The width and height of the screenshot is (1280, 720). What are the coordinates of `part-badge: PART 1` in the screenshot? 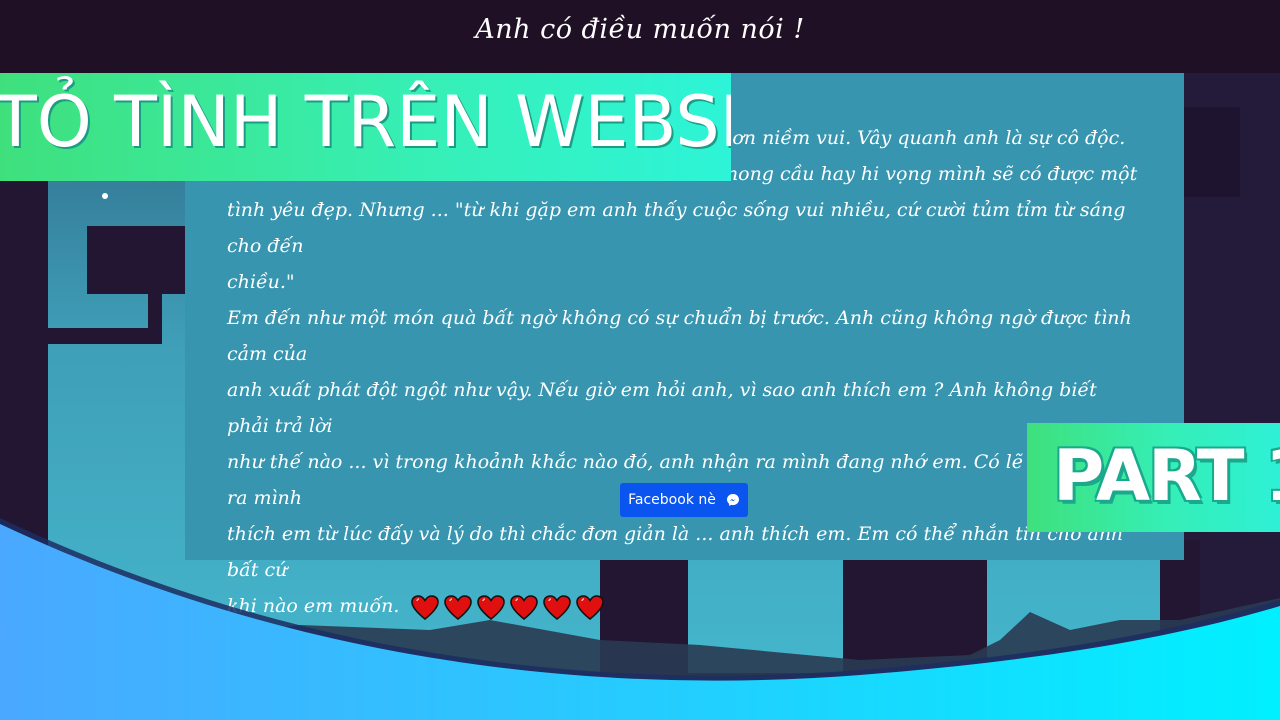 It's located at (1153, 477).